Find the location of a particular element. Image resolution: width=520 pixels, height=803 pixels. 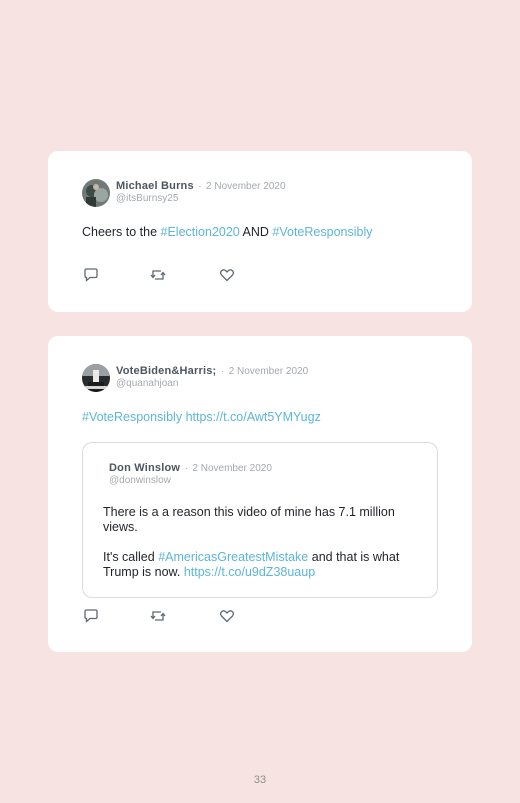

author-name: Michael Burns is located at coordinates (155, 186).